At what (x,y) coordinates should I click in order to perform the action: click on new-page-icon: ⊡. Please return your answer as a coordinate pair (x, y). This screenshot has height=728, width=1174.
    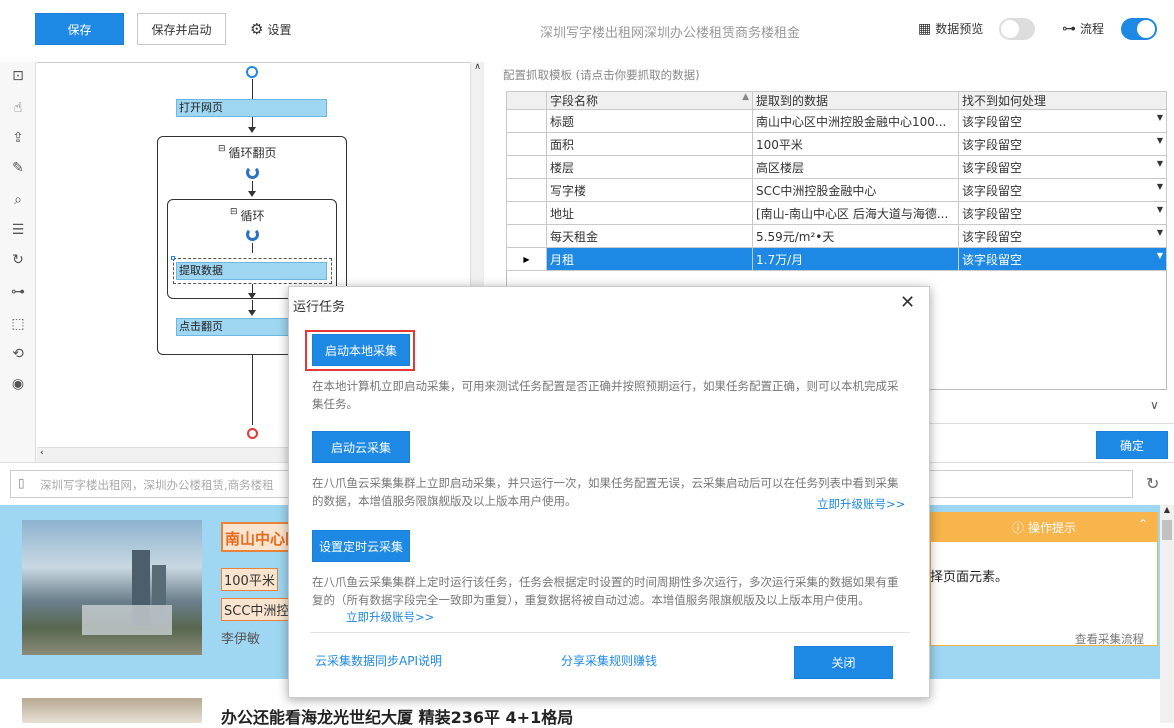
    Looking at the image, I should click on (18, 76).